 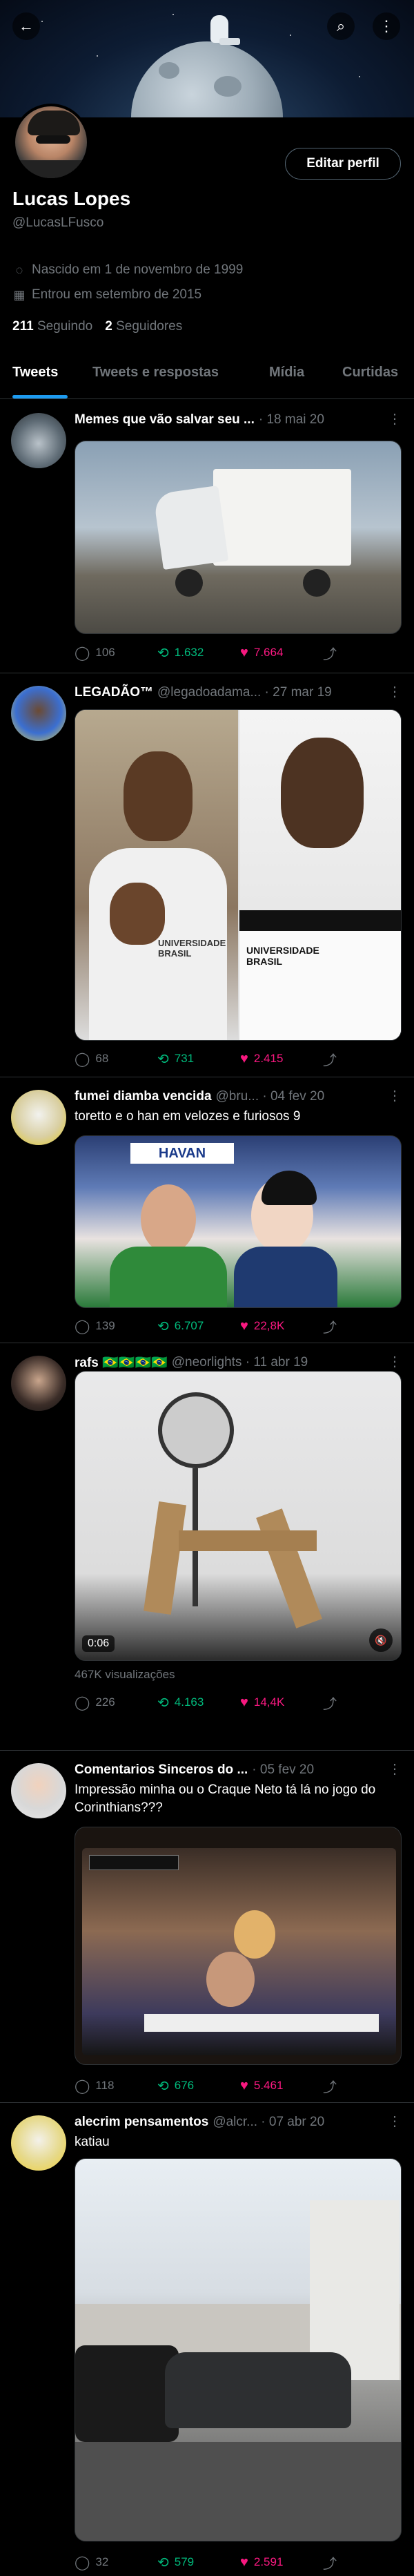 What do you see at coordinates (320, 875) in the screenshot?
I see `photo-right: UNIVERSIDADE BRASIL` at bounding box center [320, 875].